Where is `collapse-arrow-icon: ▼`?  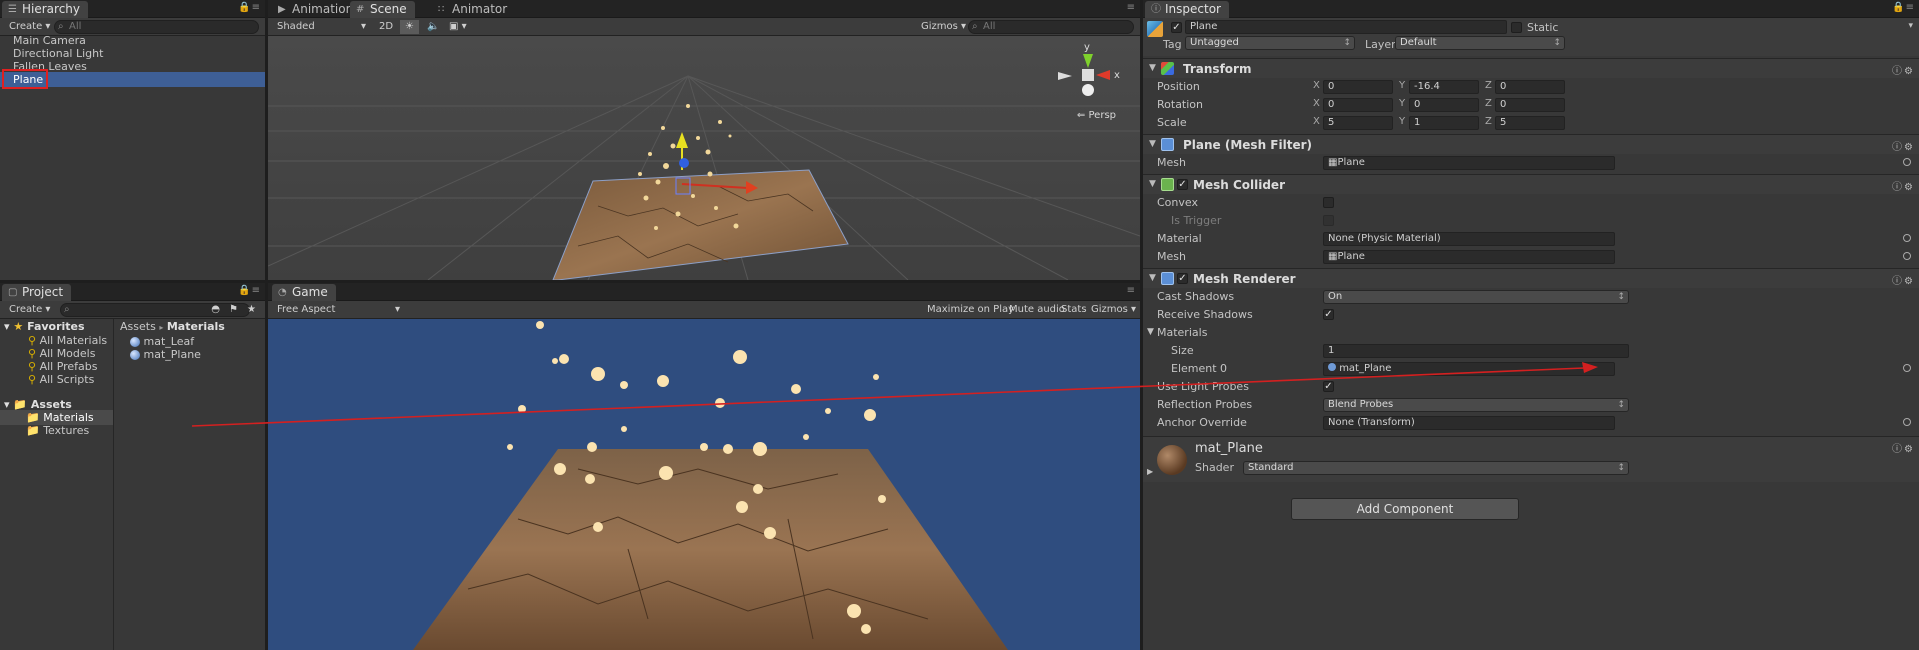 collapse-arrow-icon: ▼ is located at coordinates (1152, 68).